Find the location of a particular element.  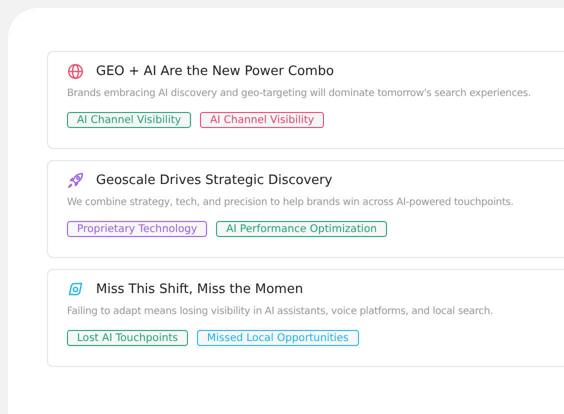

tag: AI Performance Optimization is located at coordinates (301, 229).